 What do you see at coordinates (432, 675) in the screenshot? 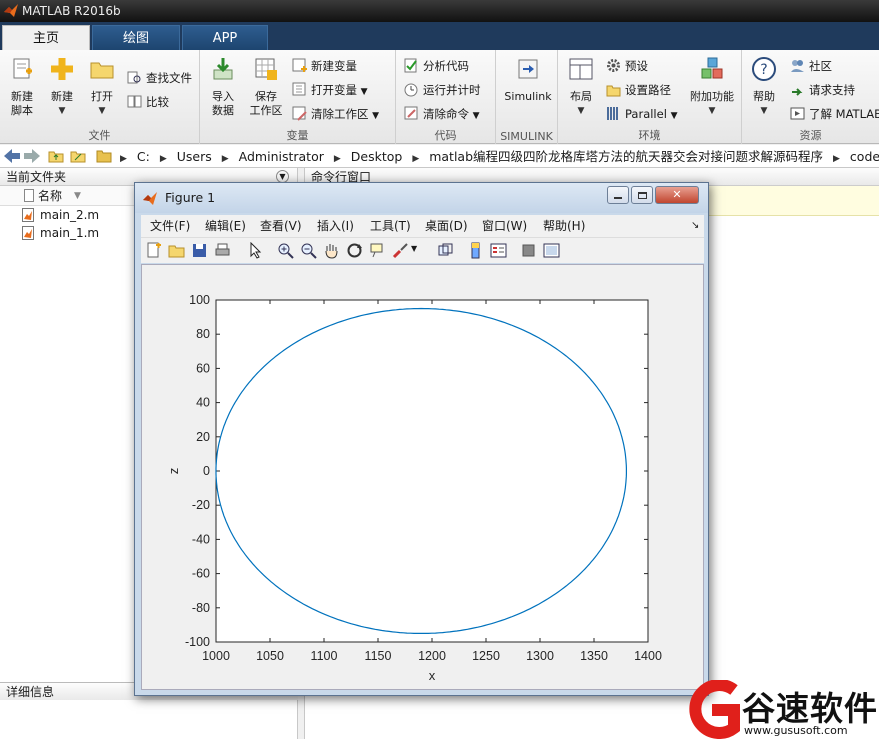
I see `x-axis-label: x` at bounding box center [432, 675].